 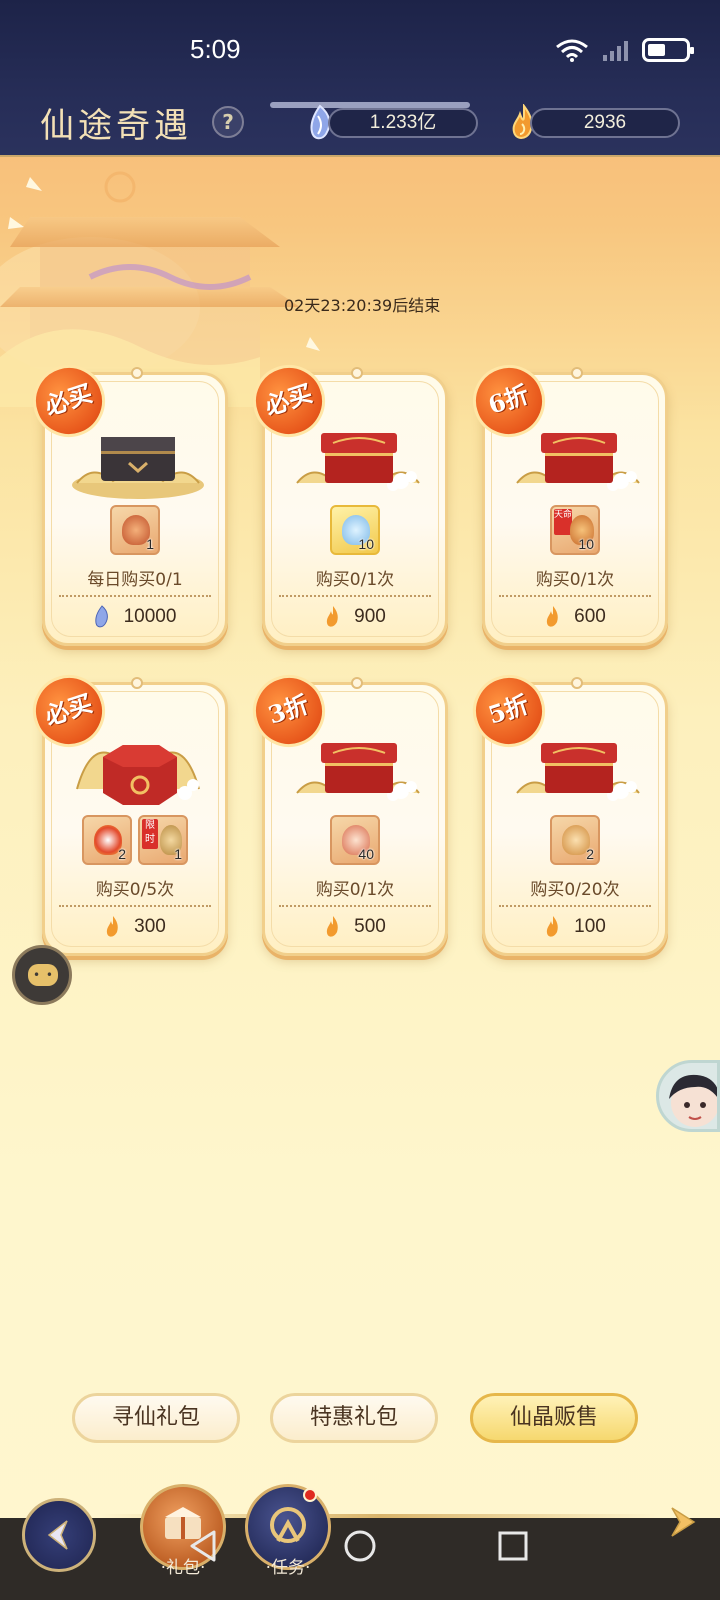 What do you see at coordinates (345, 500) in the screenshot?
I see `package-card-2: 必买 10 购买0/1次 900` at bounding box center [345, 500].